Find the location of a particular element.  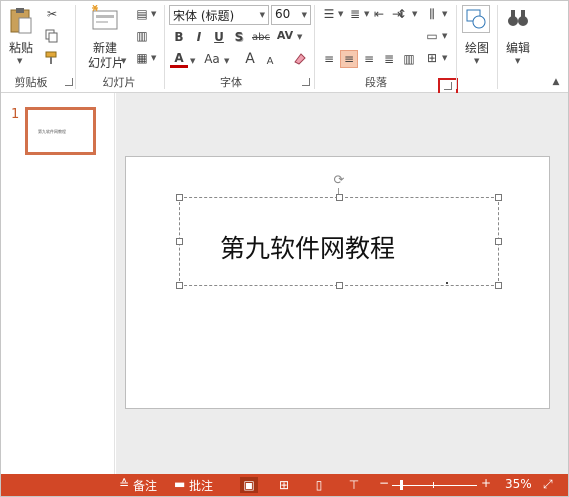

section-icon: ▦ is located at coordinates (142, 58).